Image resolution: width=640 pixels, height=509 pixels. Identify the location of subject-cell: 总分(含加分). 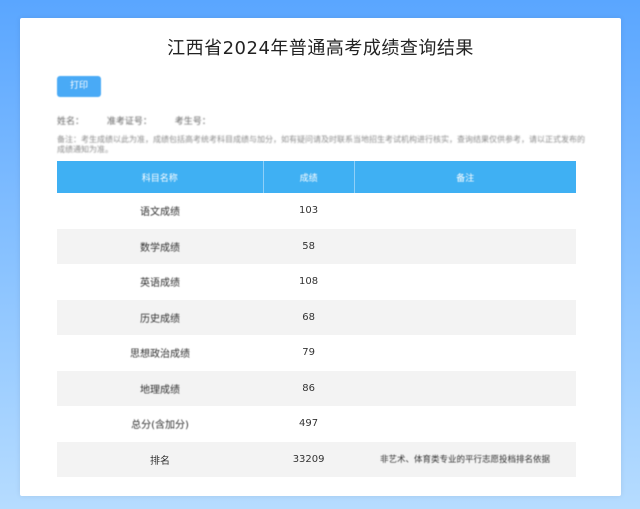
(160, 424).